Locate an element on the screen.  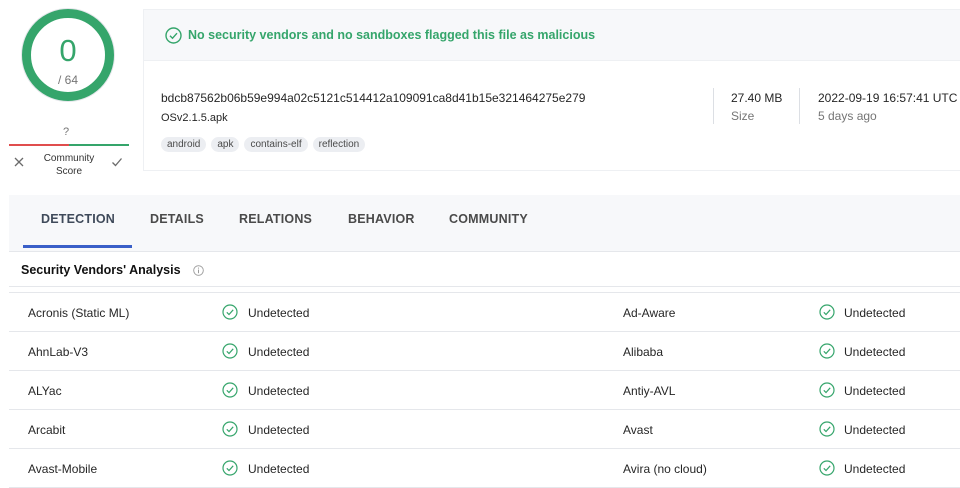
tab-details: DETAILS is located at coordinates (177, 219).